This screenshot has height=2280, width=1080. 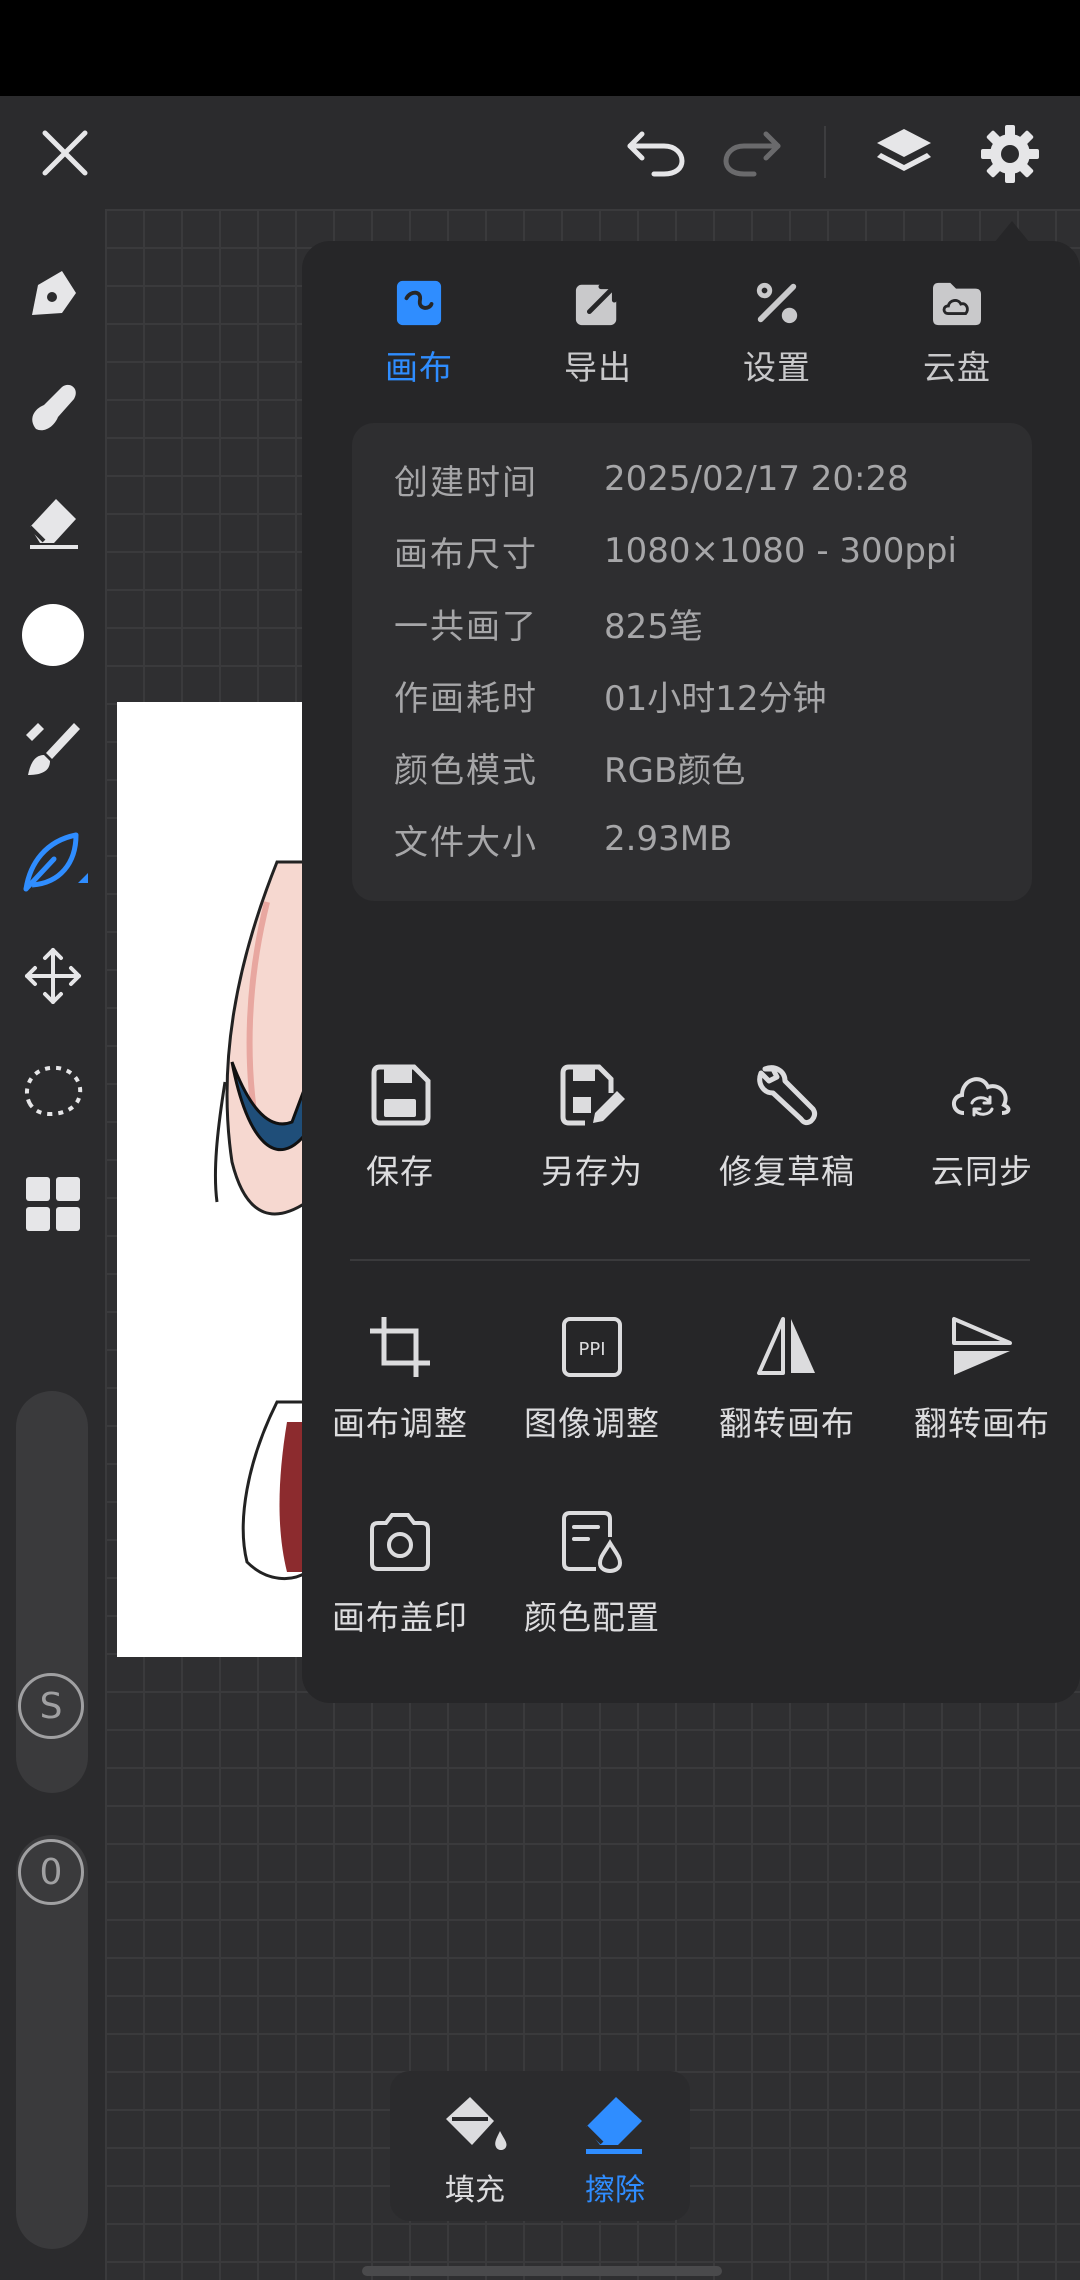 What do you see at coordinates (476, 2123) in the screenshot?
I see `fill-bucket-icon` at bounding box center [476, 2123].